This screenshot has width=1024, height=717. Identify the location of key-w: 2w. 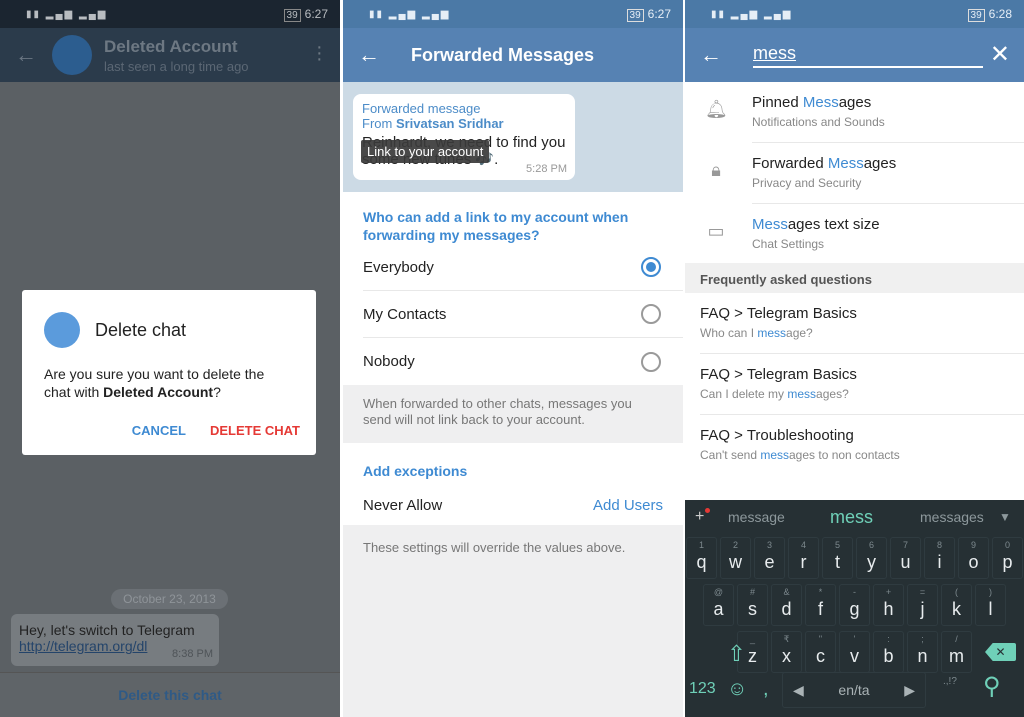
(735, 558).